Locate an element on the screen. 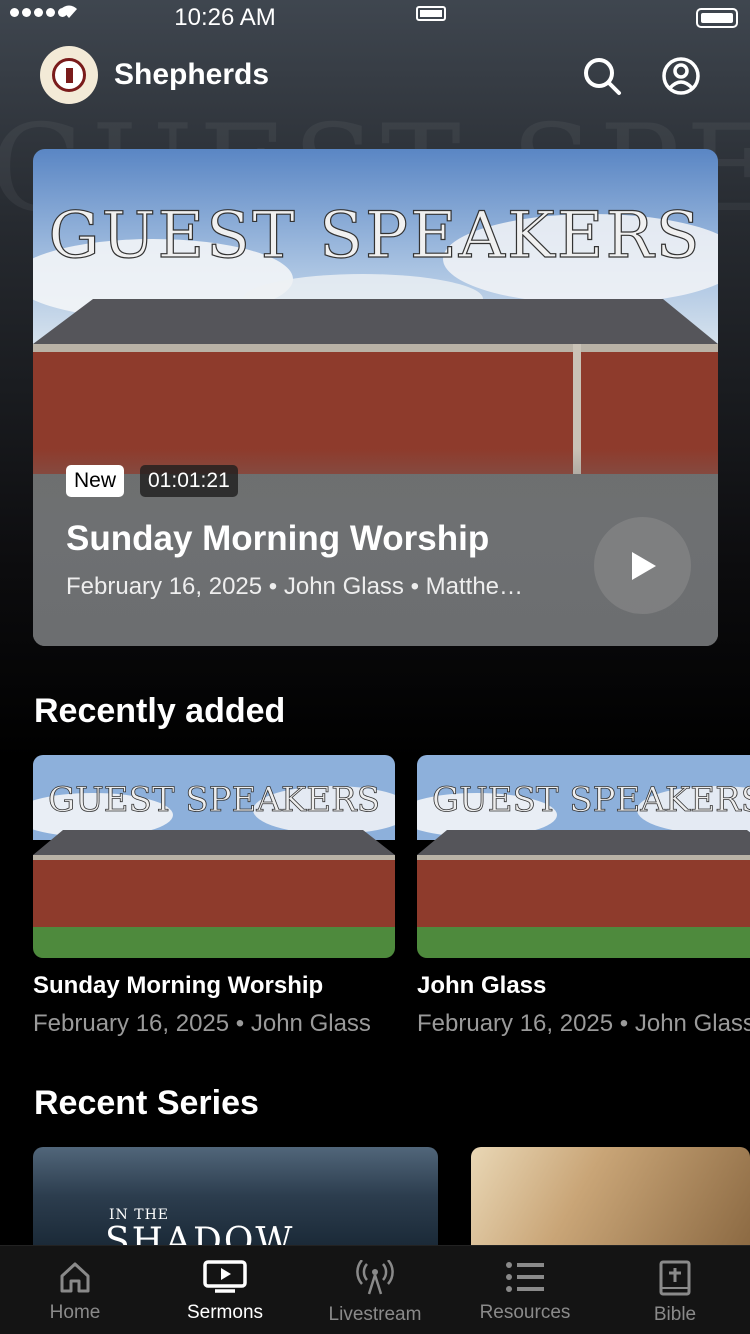 This screenshot has height=1334, width=750. tab-livestream: Livestream is located at coordinates (375, 1290).